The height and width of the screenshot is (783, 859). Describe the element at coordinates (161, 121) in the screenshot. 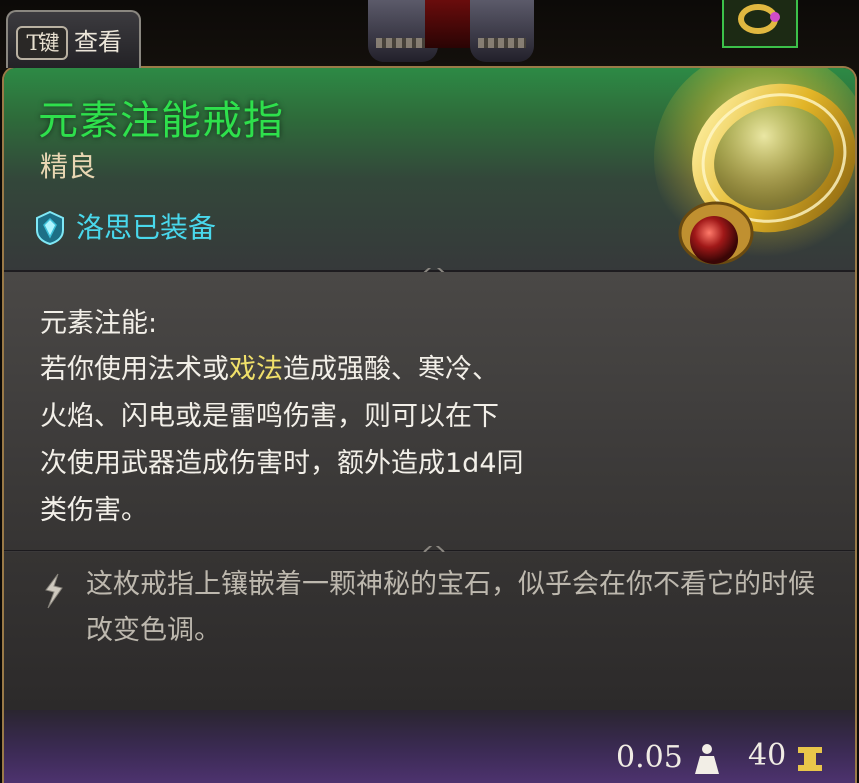

I see `item-name: 元素注能戒指` at that location.